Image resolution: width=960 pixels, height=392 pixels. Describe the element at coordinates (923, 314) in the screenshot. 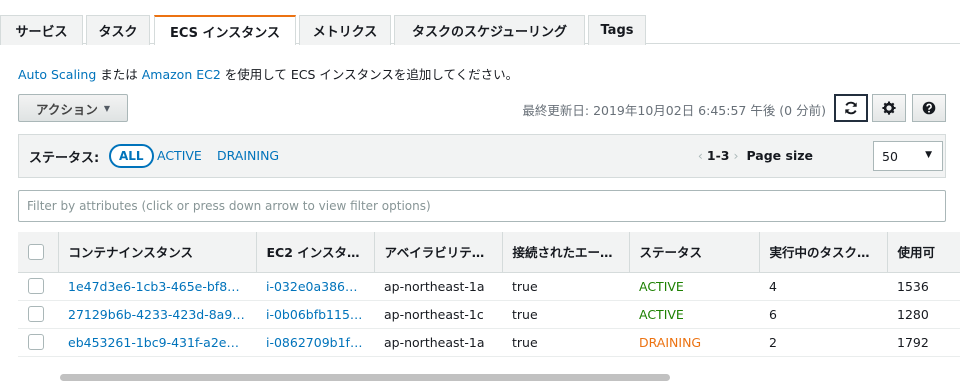

I see `available-cell: 1280` at that location.